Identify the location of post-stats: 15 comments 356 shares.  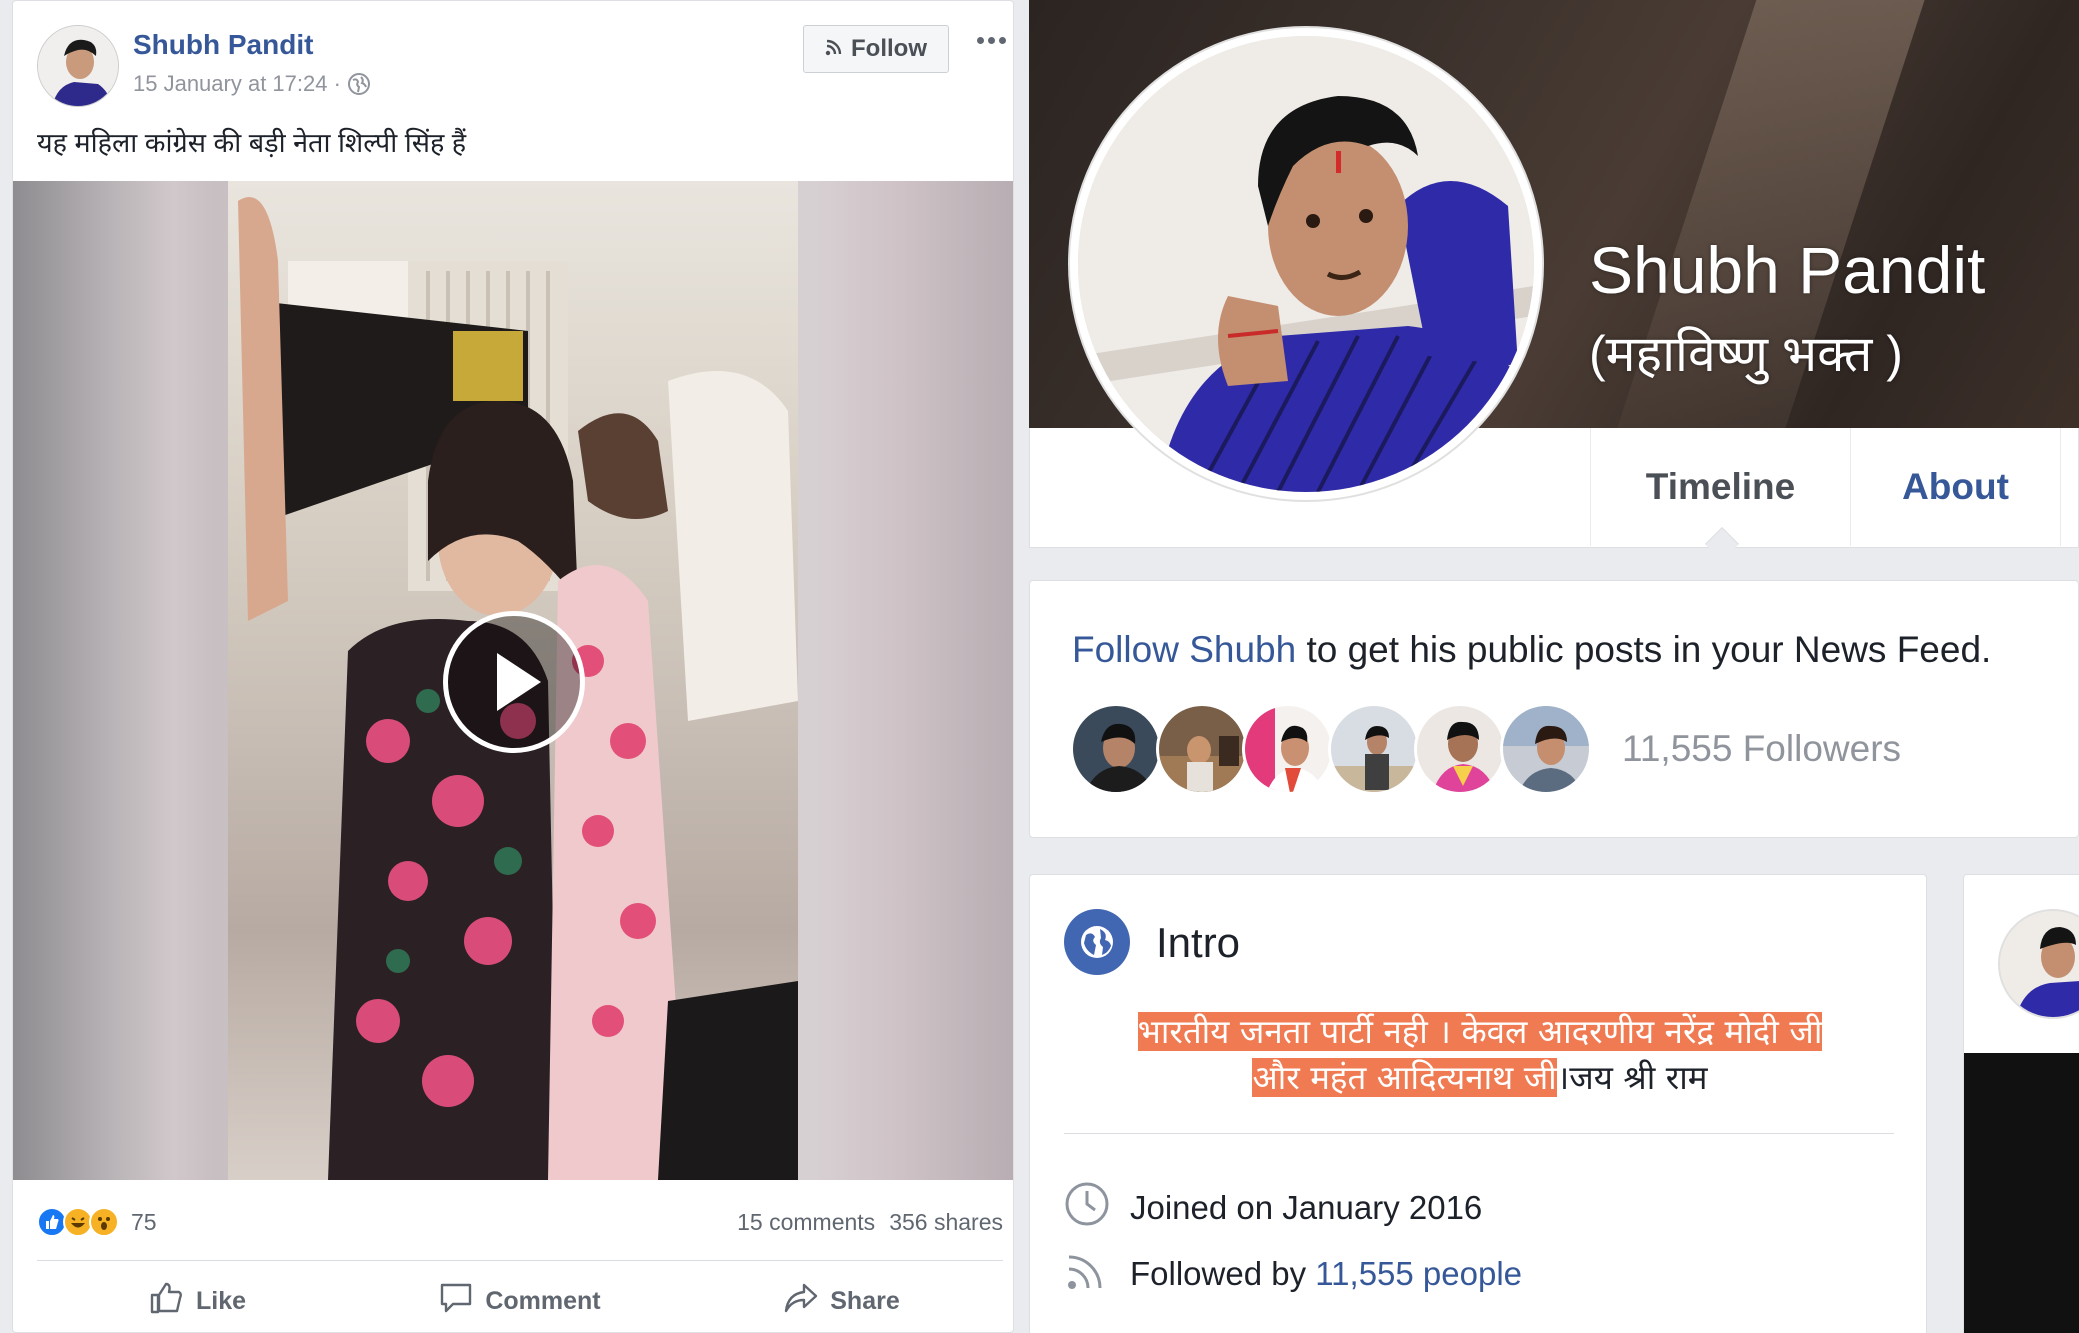
(870, 1222).